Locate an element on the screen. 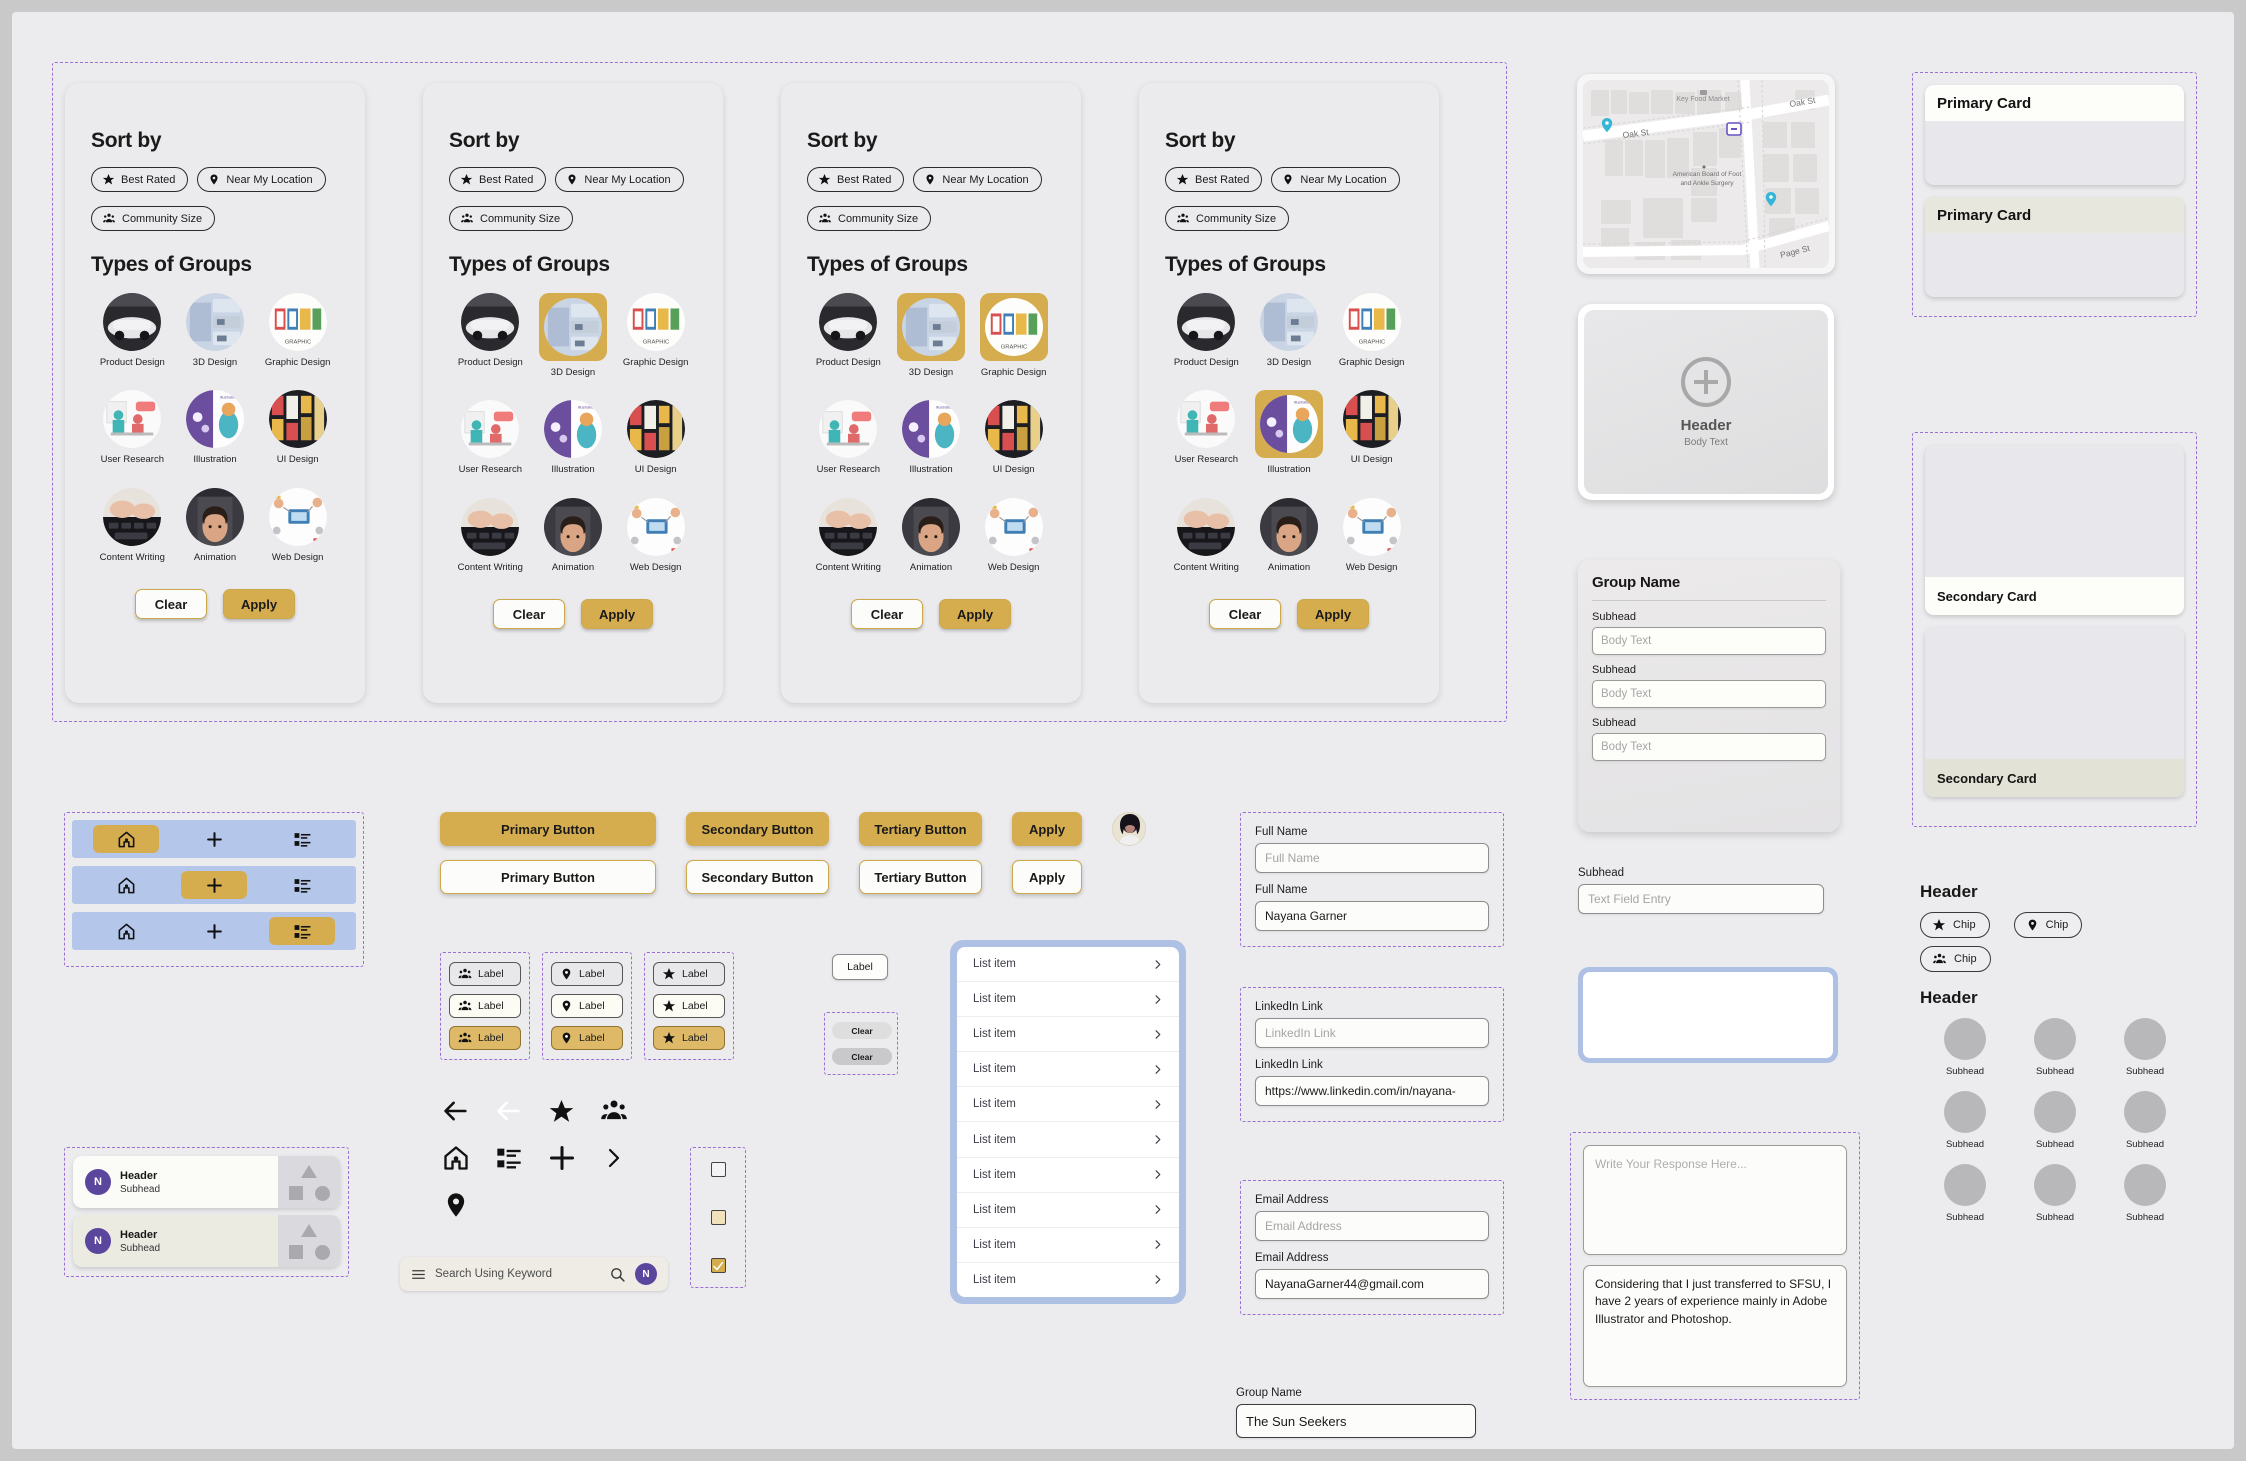 The width and height of the screenshot is (2246, 1461). linkedin-input-filled: https://www.linkedin.com/in/nayana- is located at coordinates (1372, 1091).